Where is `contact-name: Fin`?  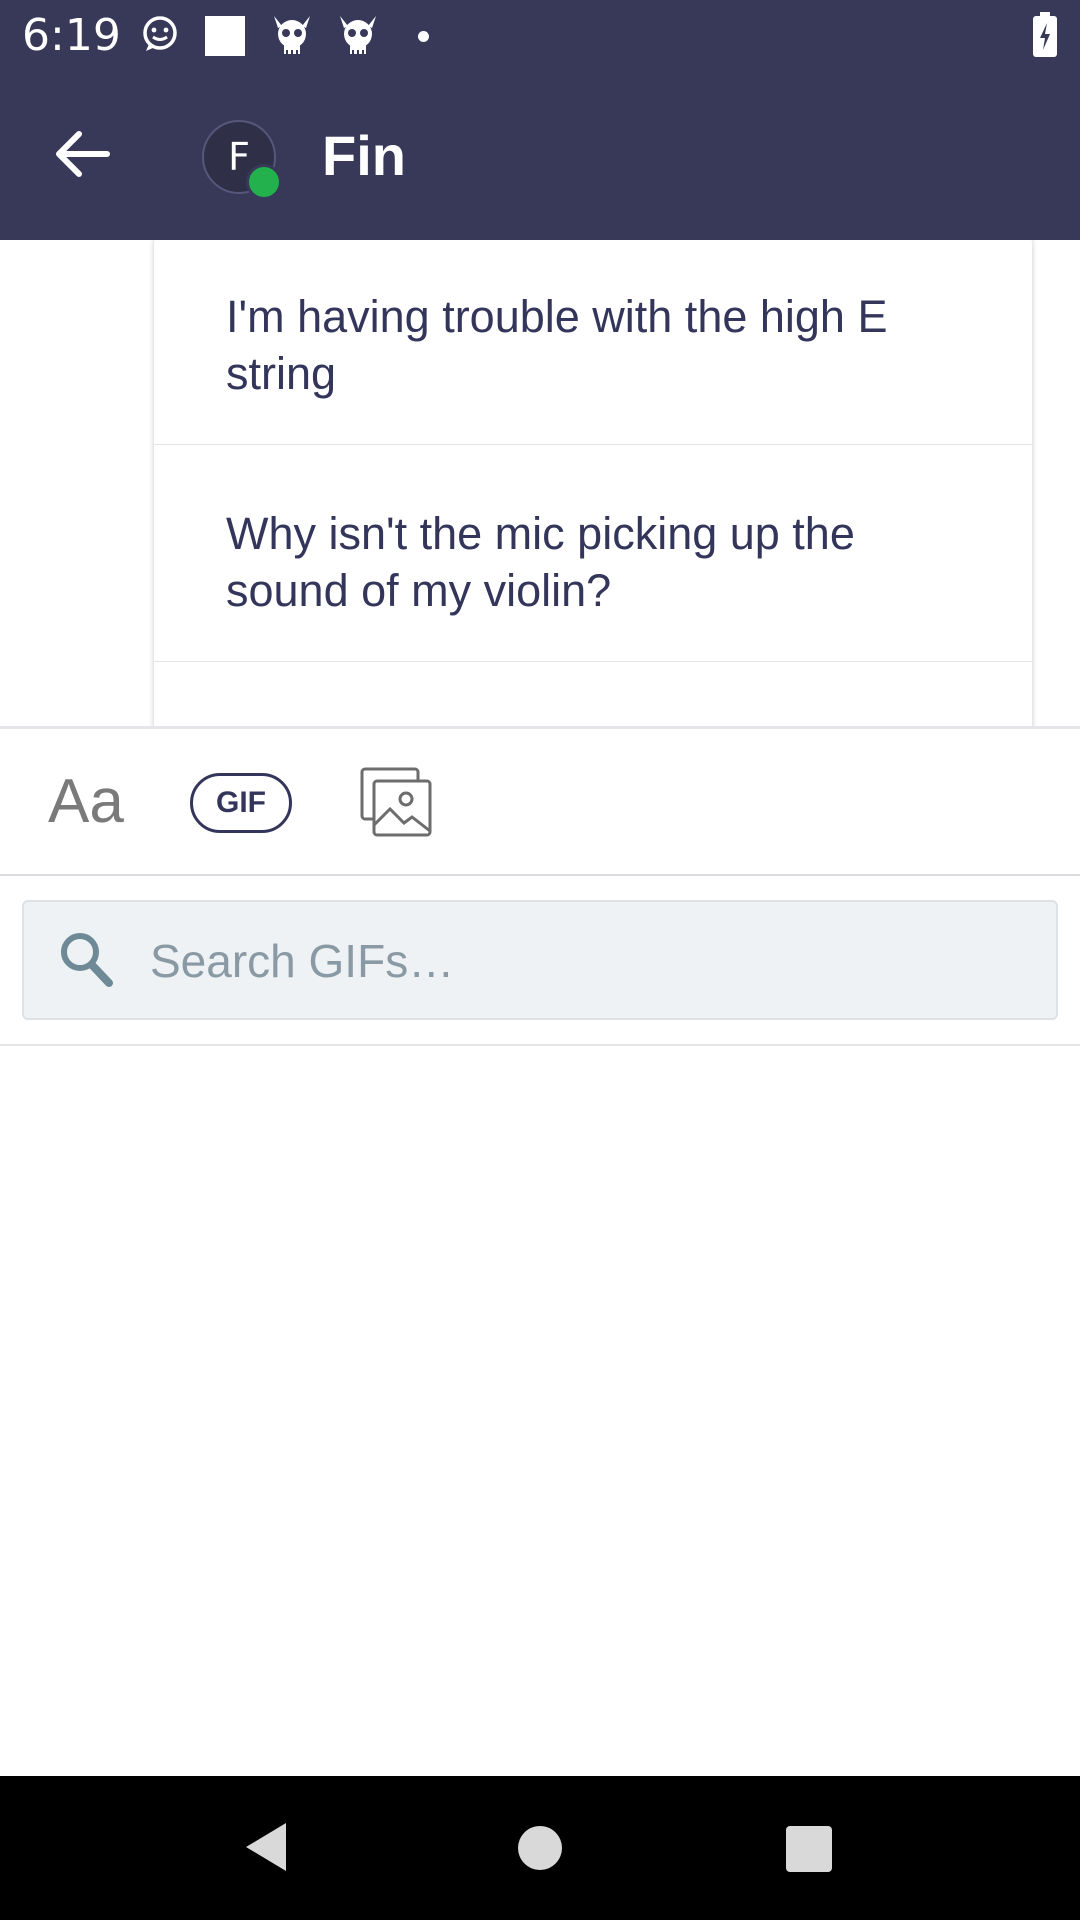 contact-name: Fin is located at coordinates (364, 155).